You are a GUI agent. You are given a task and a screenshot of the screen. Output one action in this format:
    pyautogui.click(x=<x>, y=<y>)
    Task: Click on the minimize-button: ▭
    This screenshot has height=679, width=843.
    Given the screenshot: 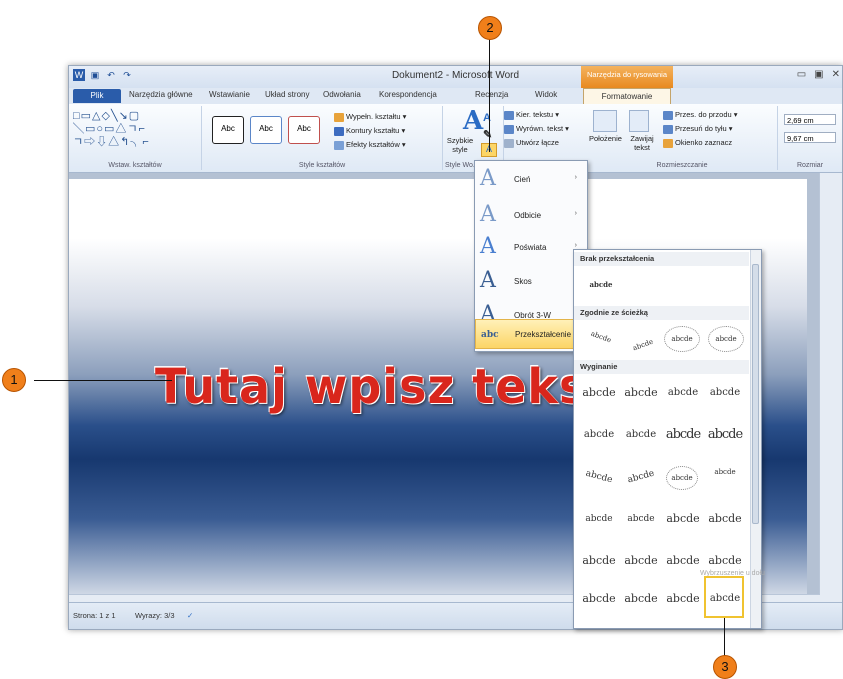 What is the action you would take?
    pyautogui.click(x=801, y=74)
    